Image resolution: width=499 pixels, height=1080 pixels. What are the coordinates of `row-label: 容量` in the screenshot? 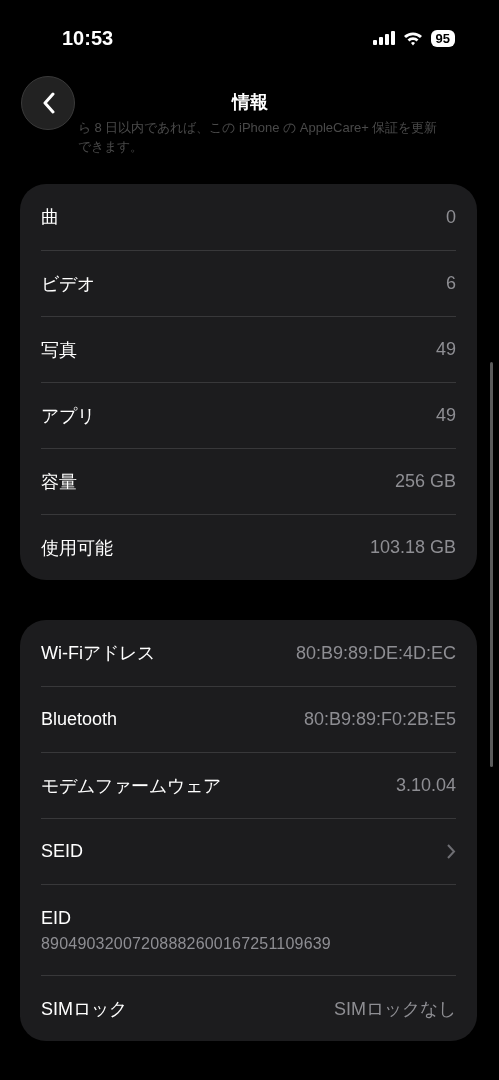 It's located at (59, 482).